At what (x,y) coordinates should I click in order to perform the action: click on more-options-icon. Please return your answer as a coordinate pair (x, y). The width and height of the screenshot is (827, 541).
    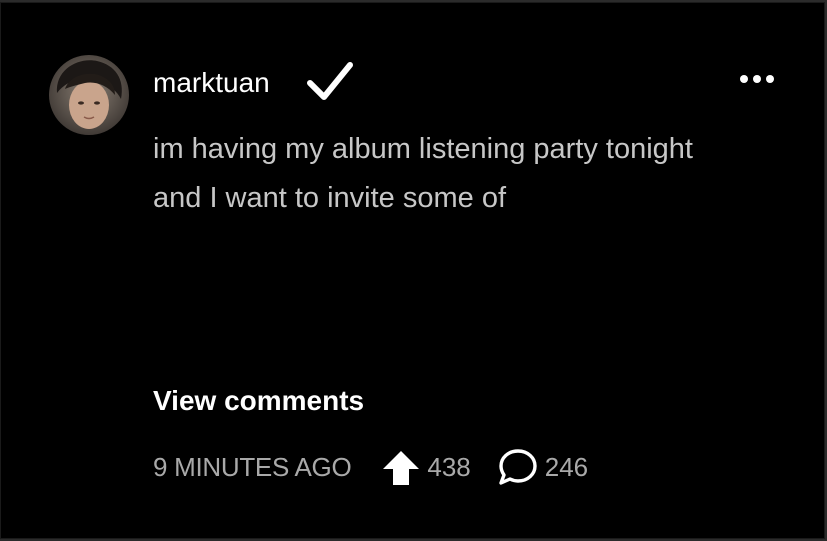
    Looking at the image, I should click on (757, 79).